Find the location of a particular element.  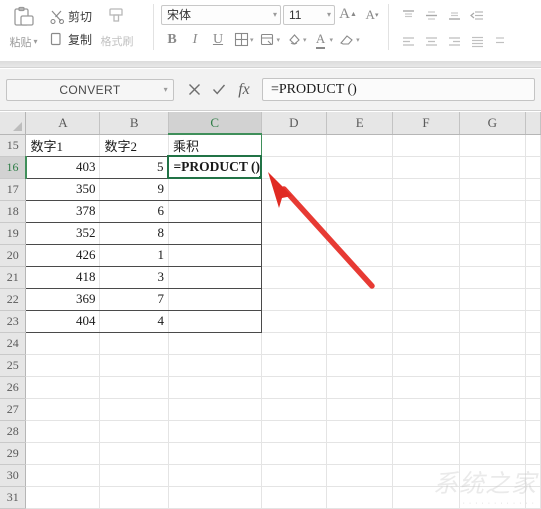

grow-font-button: A ▲ is located at coordinates (348, 14).